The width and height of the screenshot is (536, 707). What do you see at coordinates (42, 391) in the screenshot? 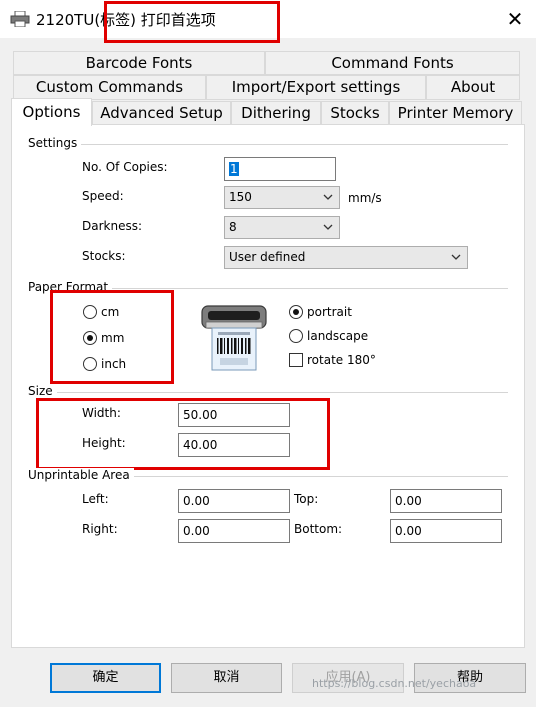
I see `size-group-label: Size` at bounding box center [42, 391].